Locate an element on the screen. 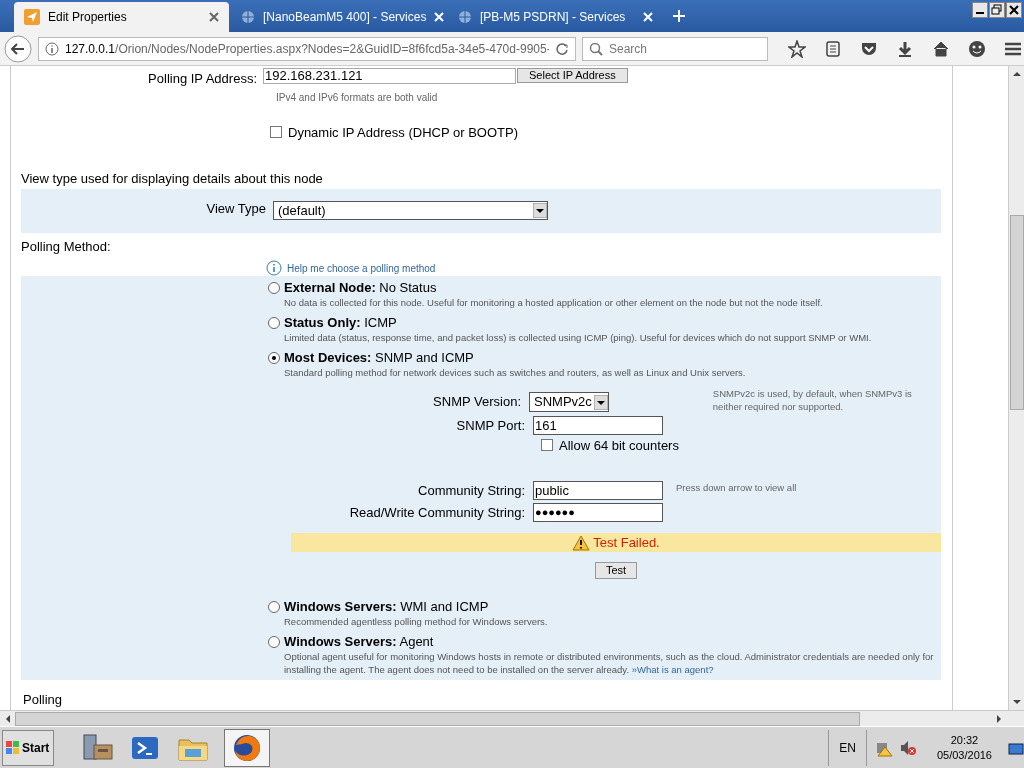 The image size is (1024, 768). section-heading: Polling is located at coordinates (43, 700).